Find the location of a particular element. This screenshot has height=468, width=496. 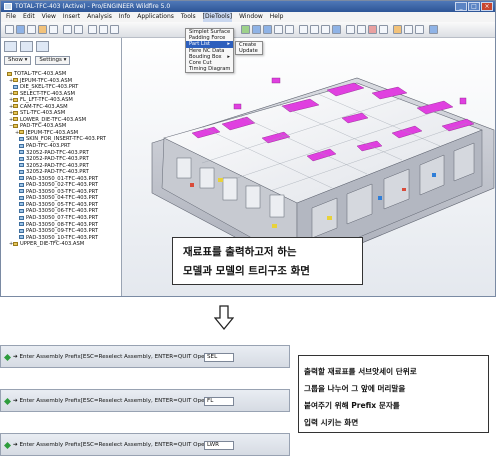

settings-dropdown: Settings ▾ is located at coordinates (53, 60).